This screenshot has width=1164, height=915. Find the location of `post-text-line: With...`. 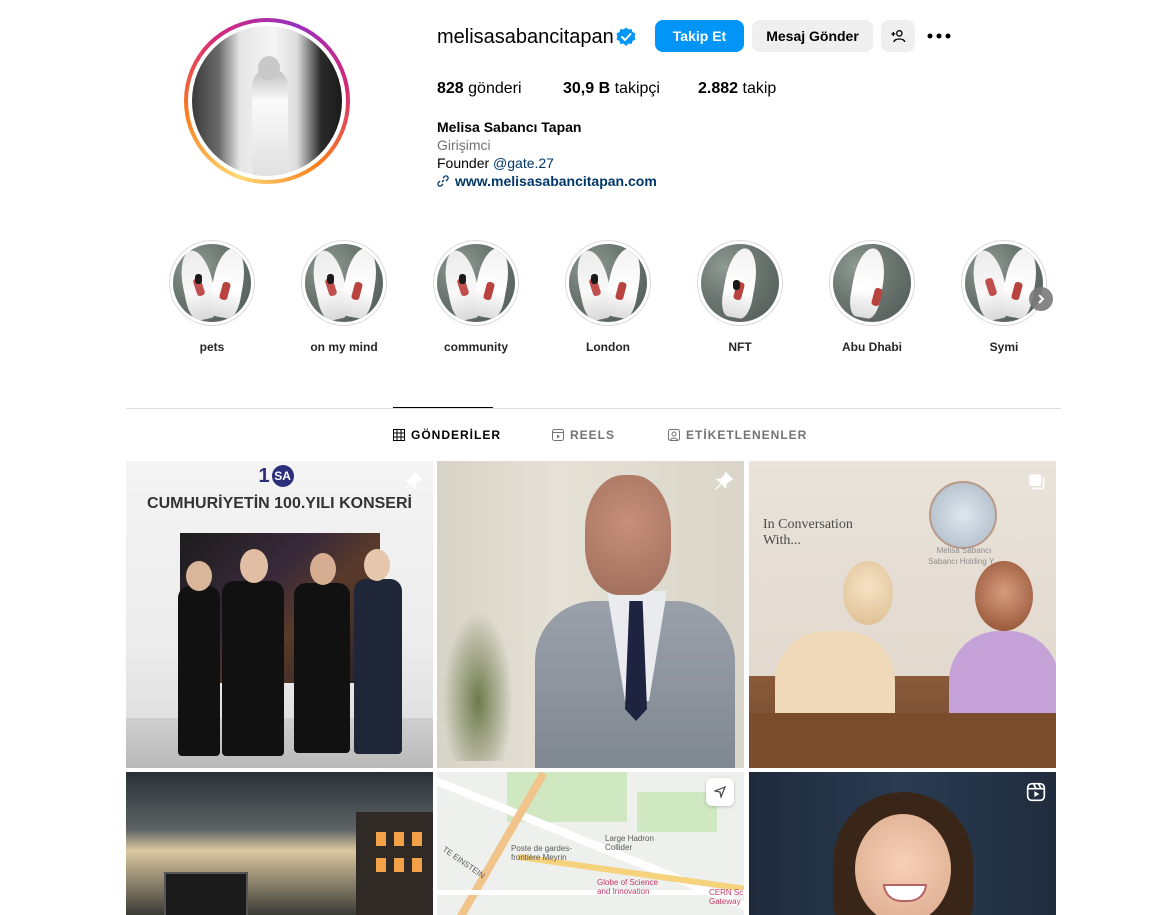

post-text-line: With... is located at coordinates (782, 540).